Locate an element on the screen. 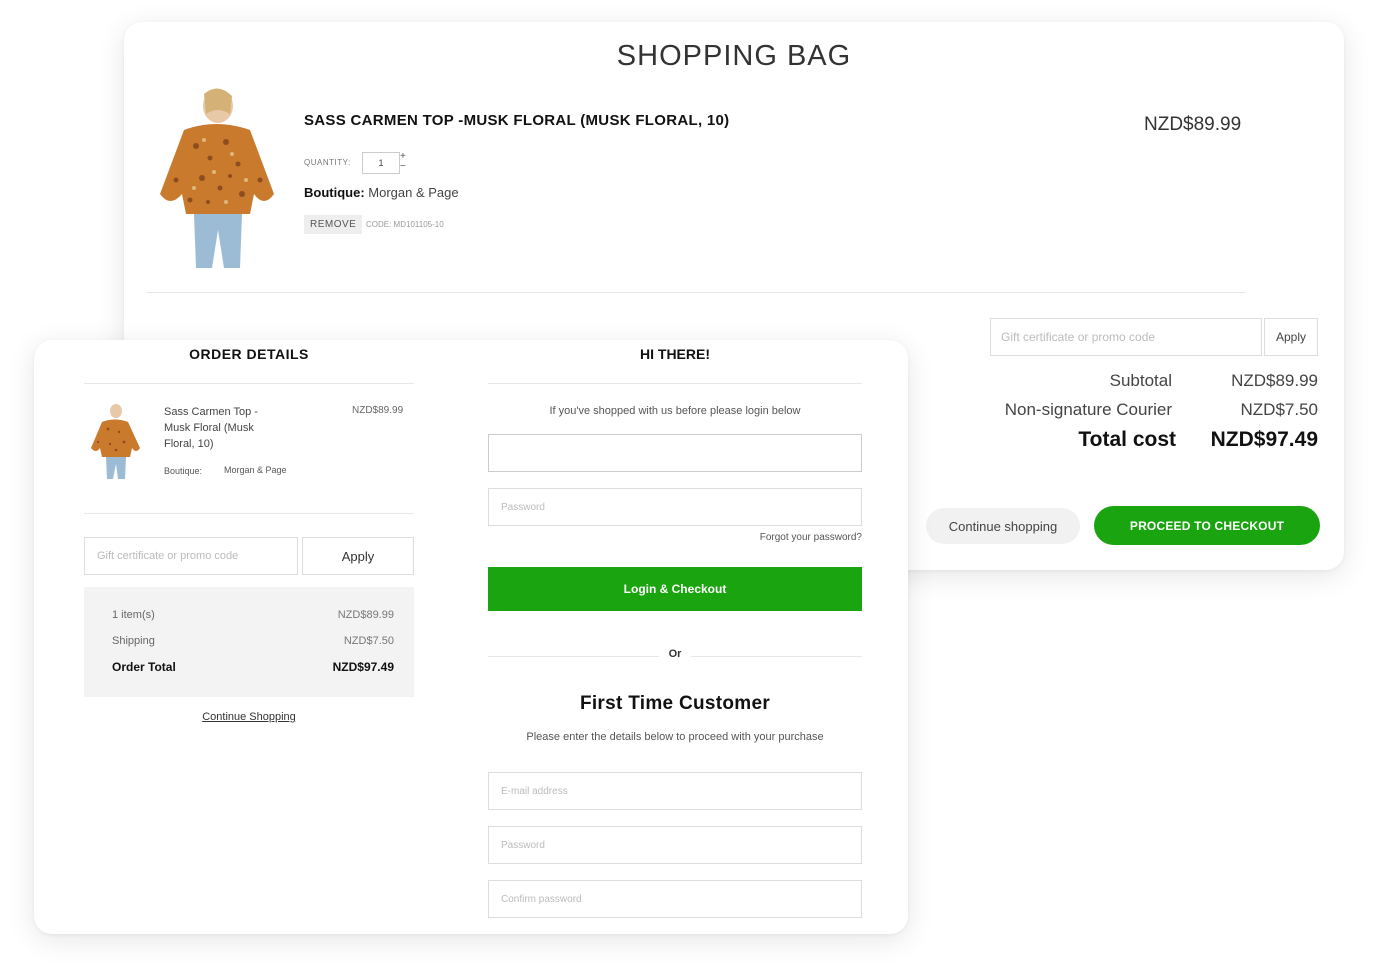 The image size is (1374, 980). order-promo-code-input is located at coordinates (191, 556).